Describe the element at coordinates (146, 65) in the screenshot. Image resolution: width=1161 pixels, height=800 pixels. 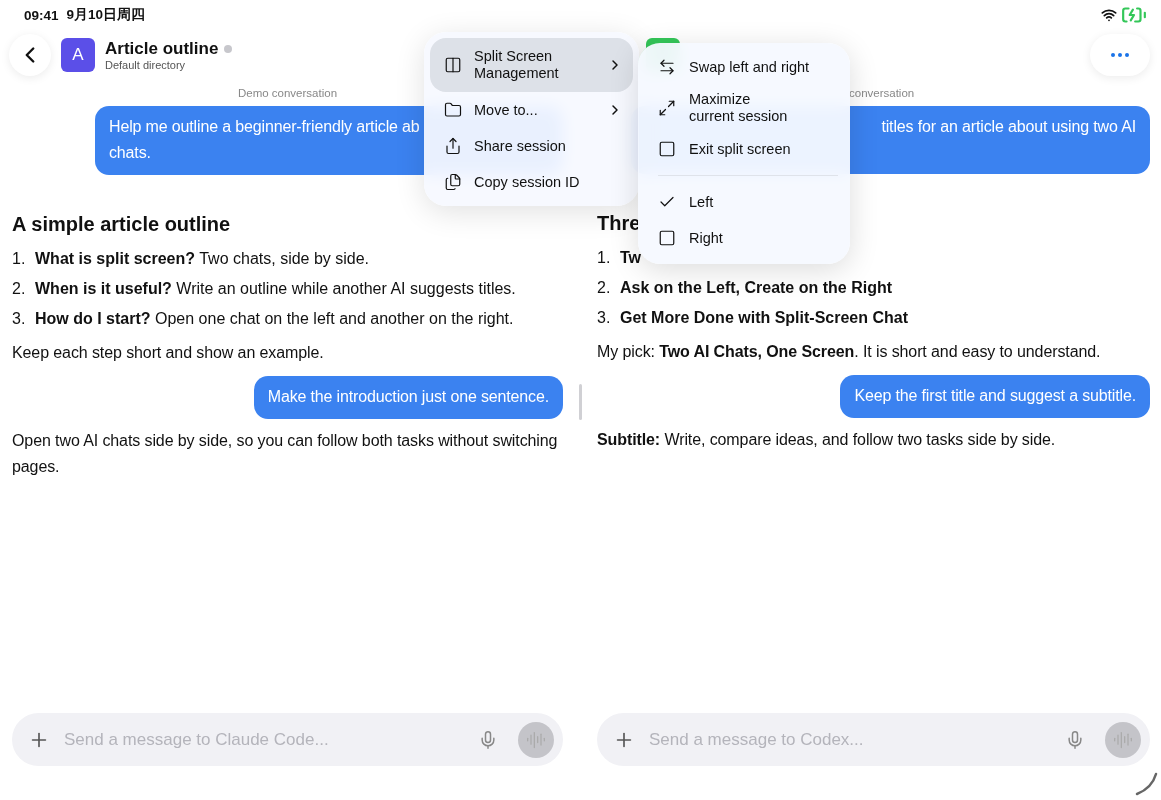
I see `chat-subtitle: Default directory` at that location.